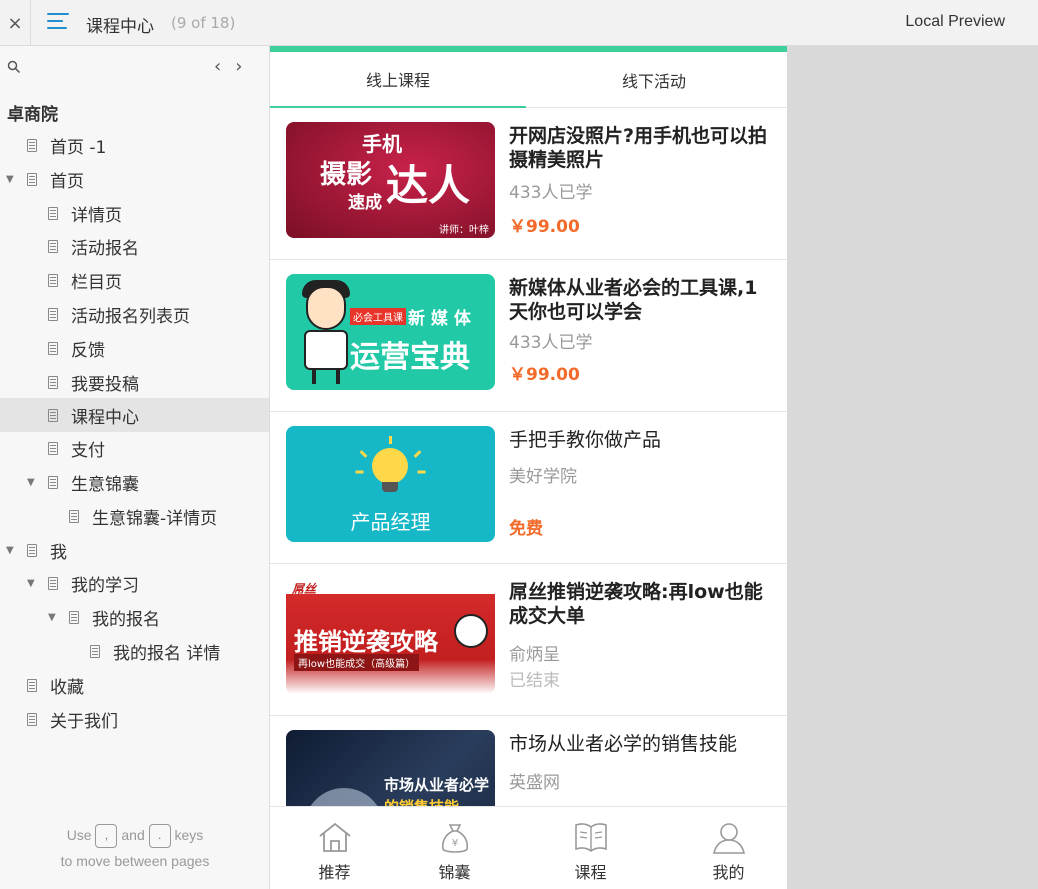 Image resolution: width=1038 pixels, height=889 pixels. What do you see at coordinates (526, 529) in the screenshot?
I see `course-price: 免费` at bounding box center [526, 529].